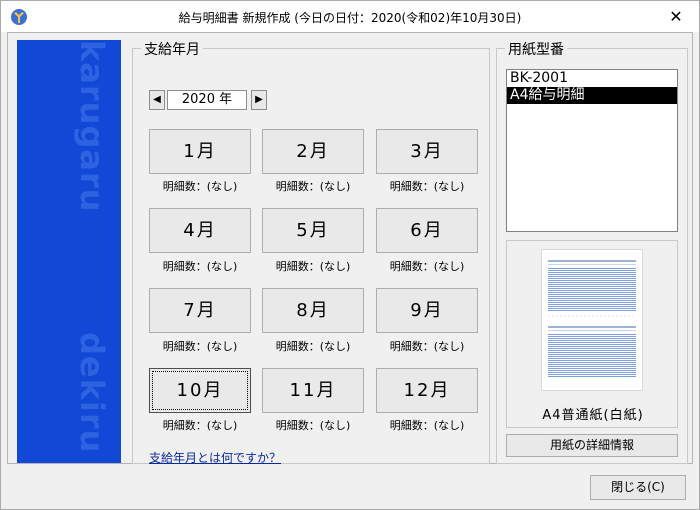 This screenshot has height=510, width=700. Describe the element at coordinates (313, 346) in the screenshot. I see `month-count-8: 明細数：(なし)` at that location.